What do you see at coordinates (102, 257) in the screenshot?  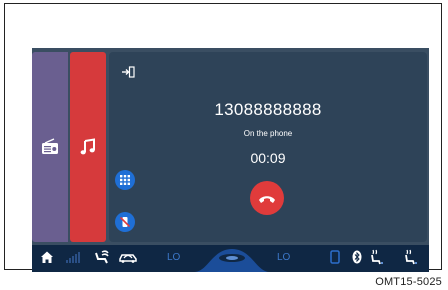 I see `seat-fan-icon` at bounding box center [102, 257].